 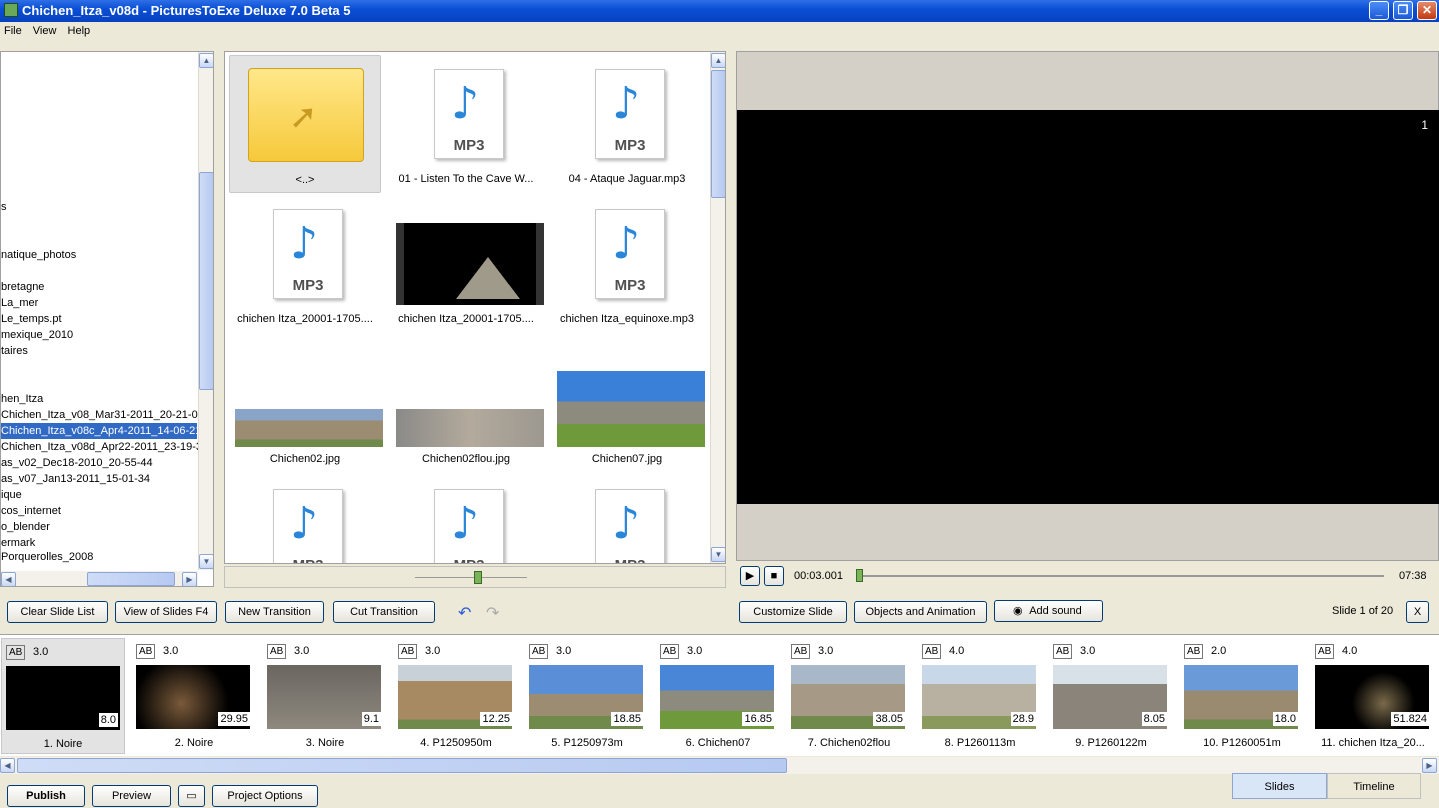 I want to click on tree-item: Chichen_Itza_v08_Mar31-2011_20-21-05, so click(x=102, y=415).